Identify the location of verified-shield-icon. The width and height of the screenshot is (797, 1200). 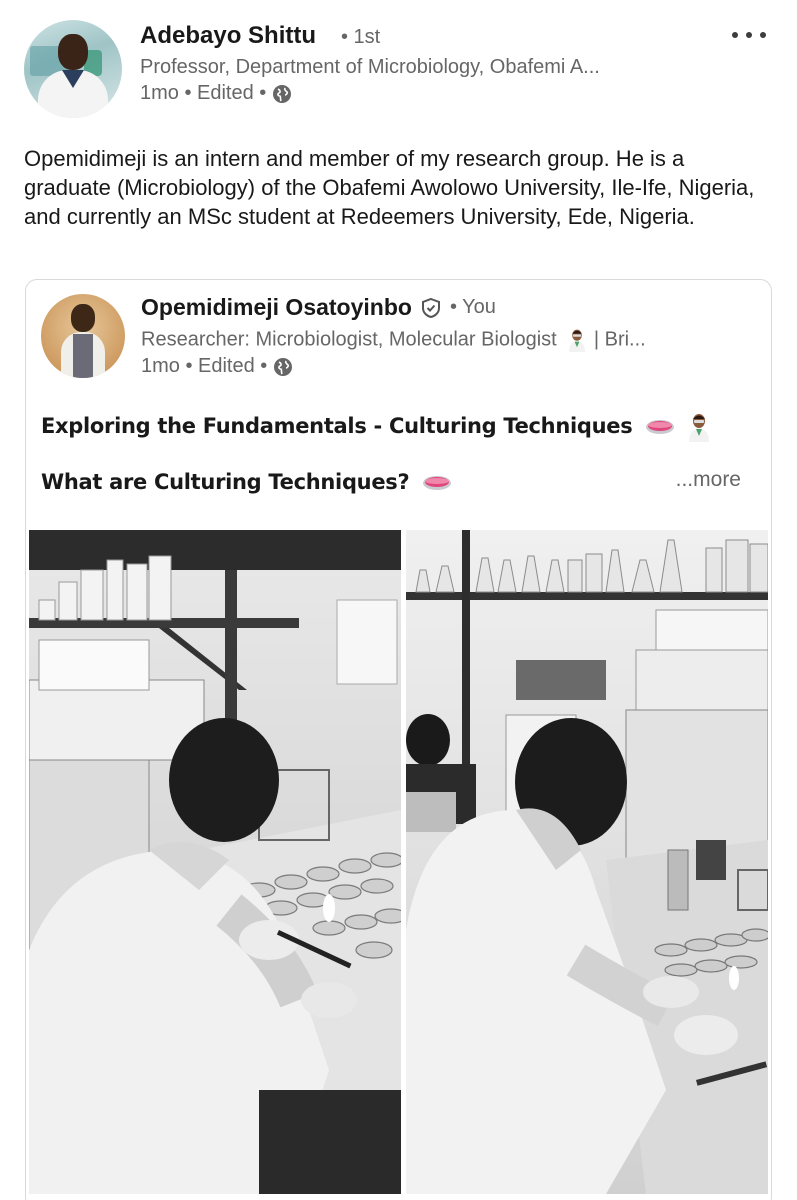
(430, 307).